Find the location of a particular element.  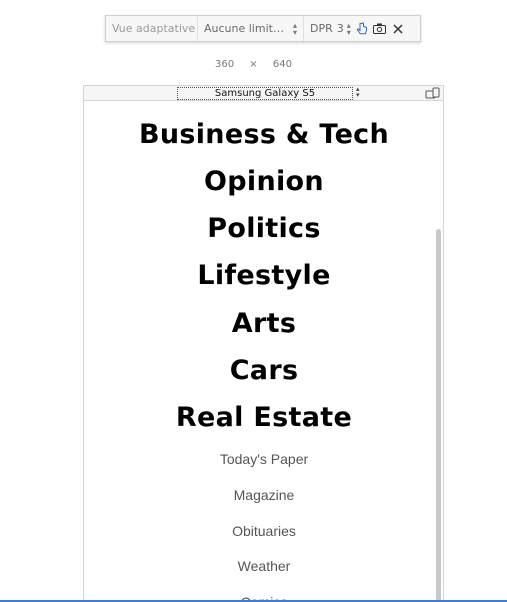

device-bar: Samsung Galaxy S5 ▴ ▾ is located at coordinates (263, 93).